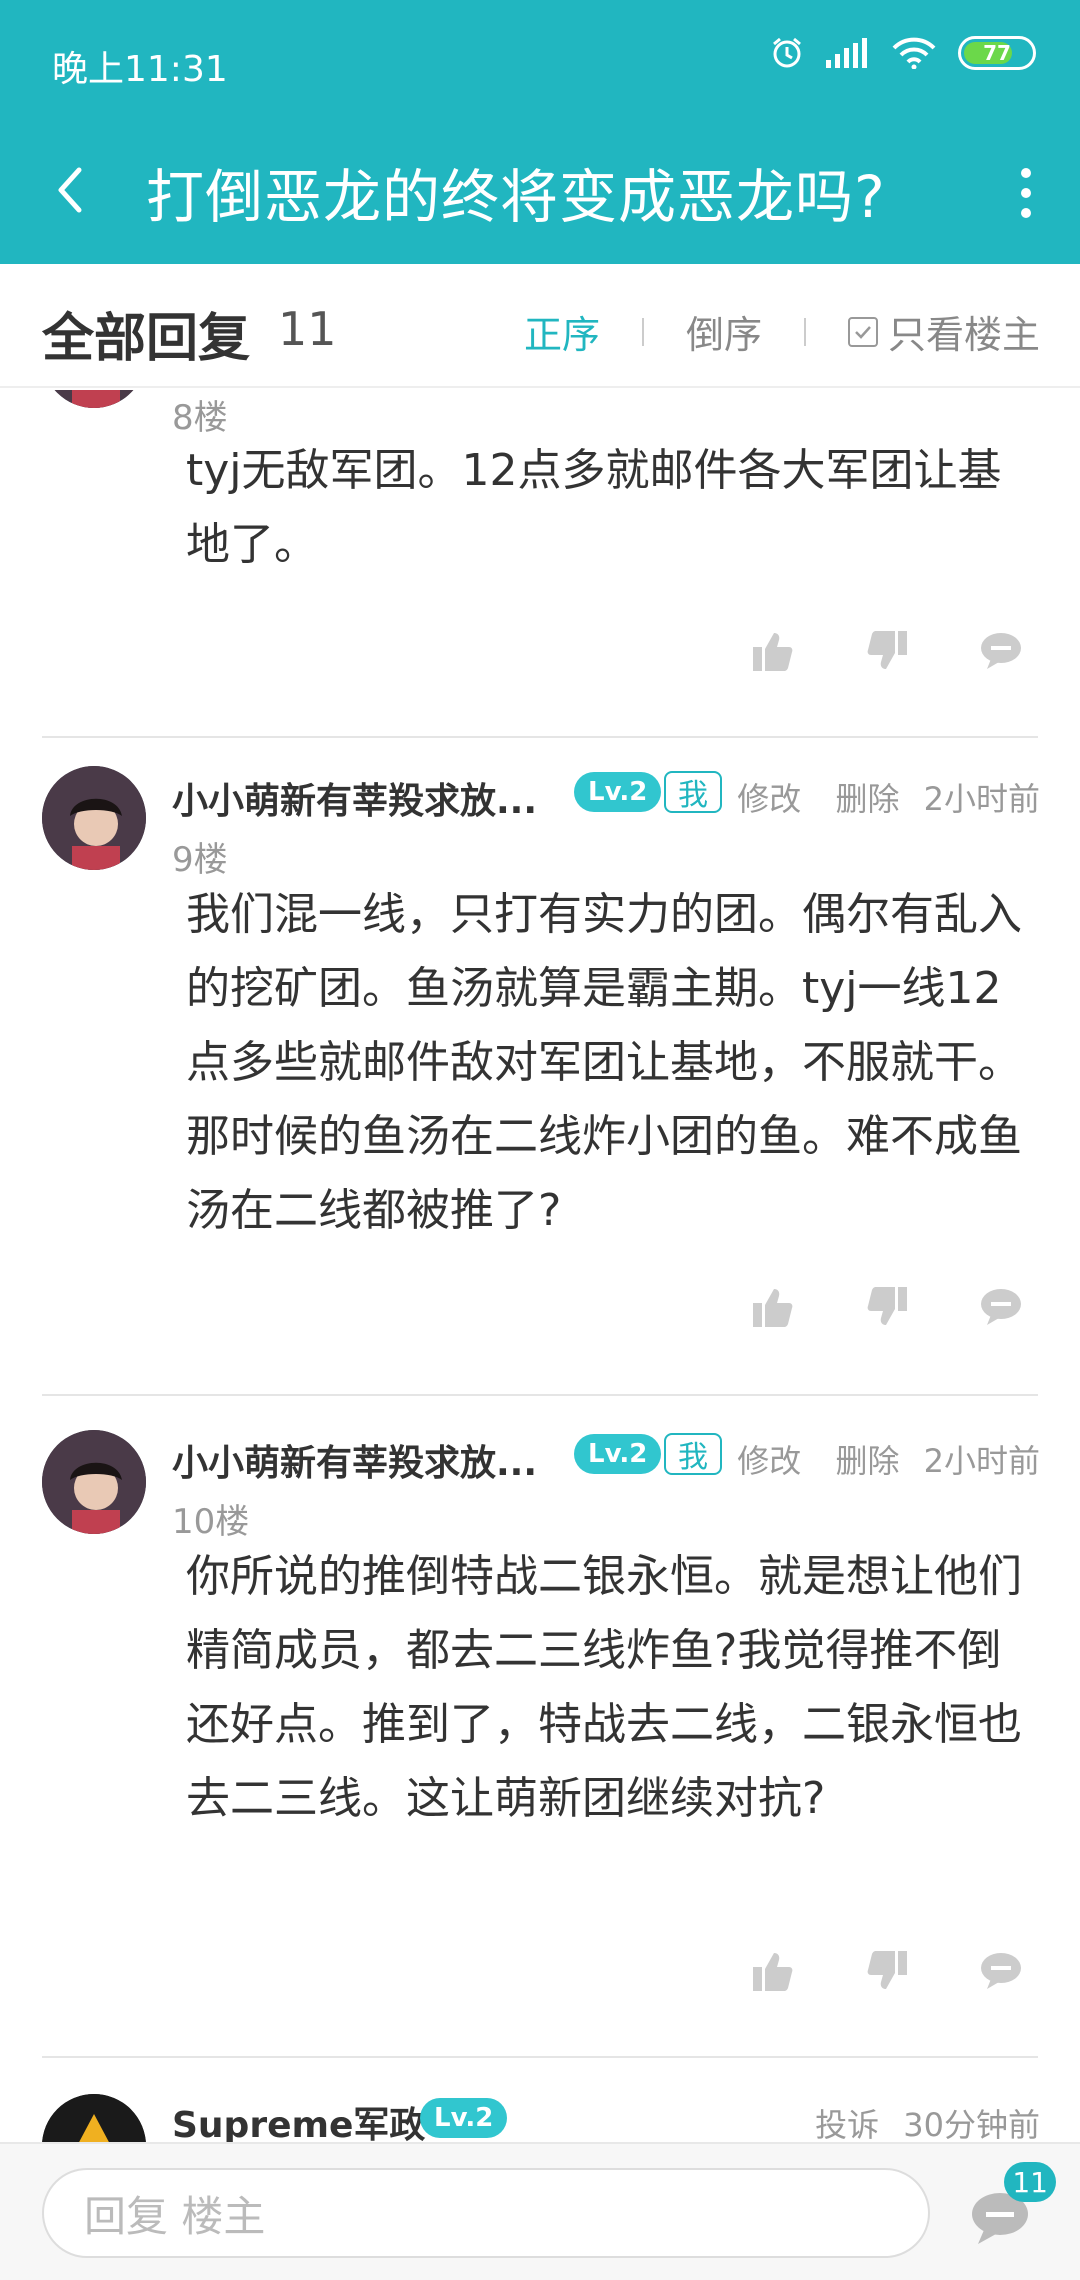  What do you see at coordinates (963, 335) in the screenshot?
I see `only-op-label: 只看楼主` at bounding box center [963, 335].